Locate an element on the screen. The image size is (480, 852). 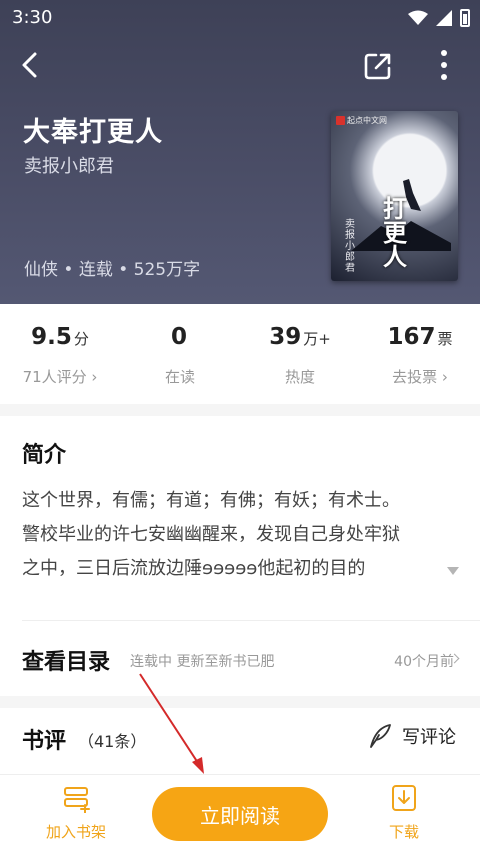
book-meta: 仙侠 • 连载 • 525万字 is located at coordinates (112, 270).